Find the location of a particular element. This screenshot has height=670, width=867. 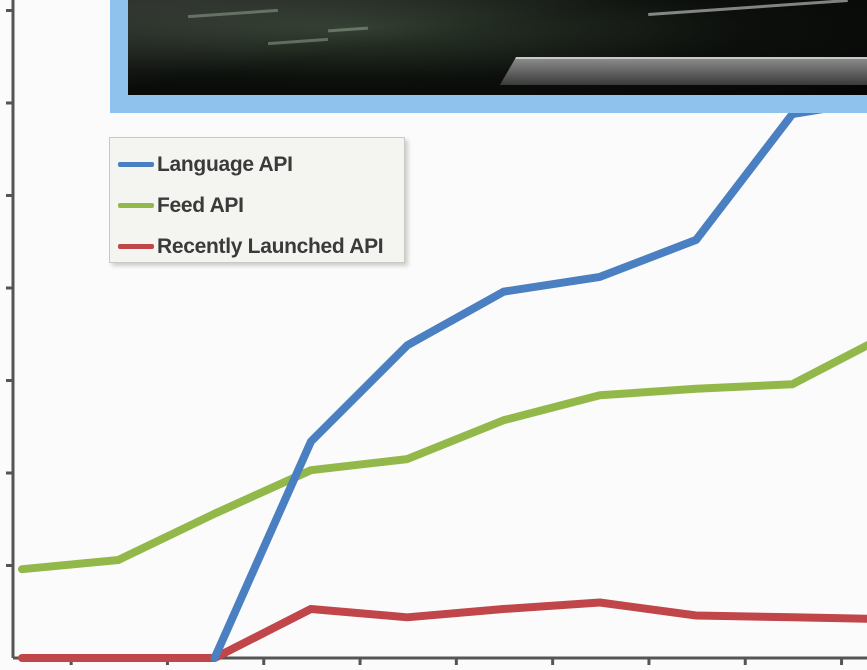

legend-swatch-feed-api is located at coordinates (136, 205).